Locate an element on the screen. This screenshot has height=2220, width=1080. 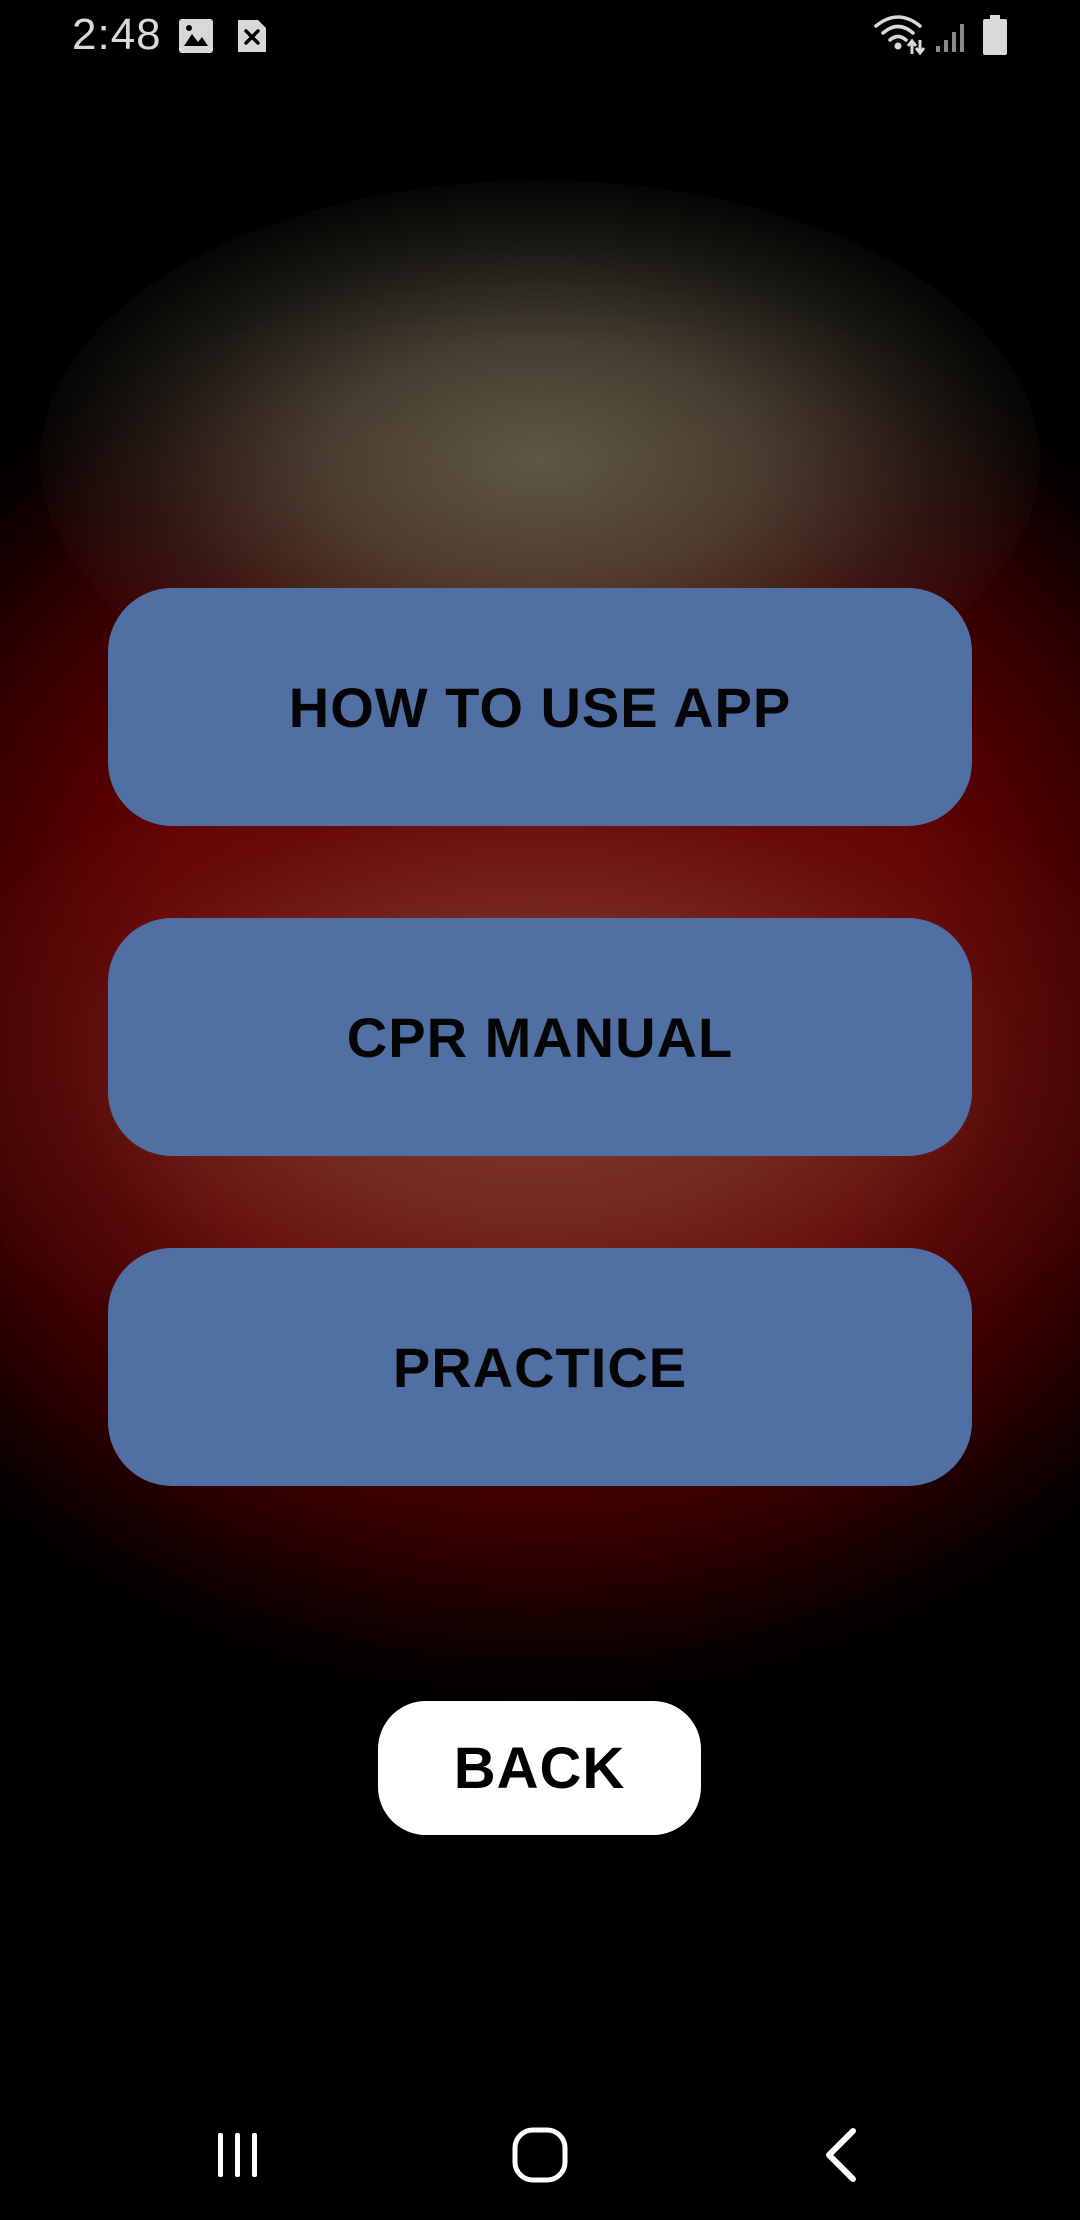
image-notification-icon is located at coordinates (196, 38).